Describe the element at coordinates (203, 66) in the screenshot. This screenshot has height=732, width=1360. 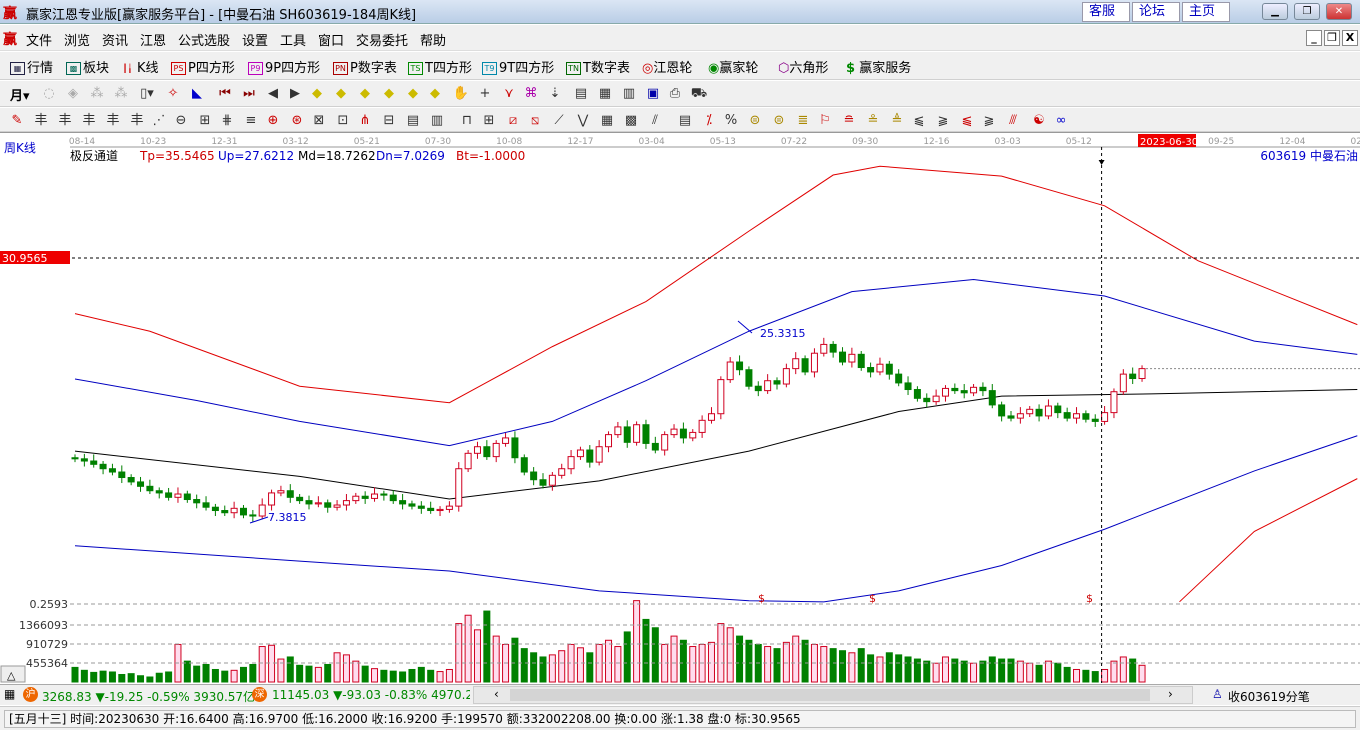
I see `ps-button: PS P四方形` at that location.